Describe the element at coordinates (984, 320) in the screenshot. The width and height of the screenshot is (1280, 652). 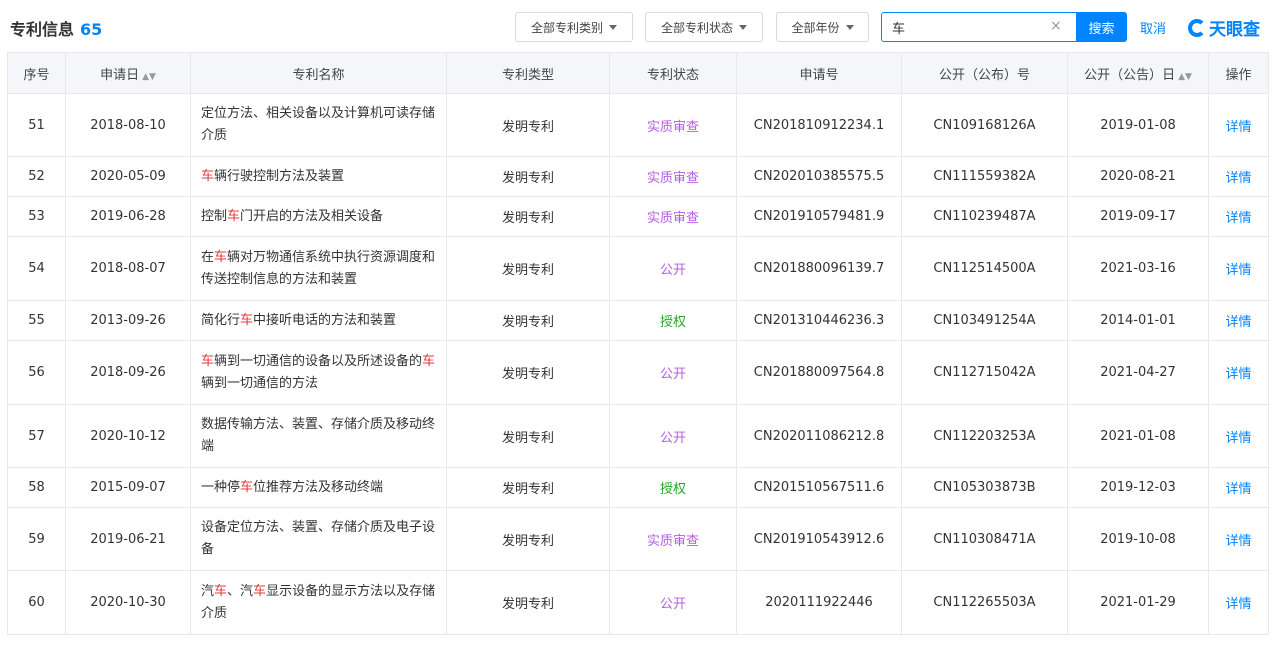
I see `cell-pub-no: CN103491254A` at that location.